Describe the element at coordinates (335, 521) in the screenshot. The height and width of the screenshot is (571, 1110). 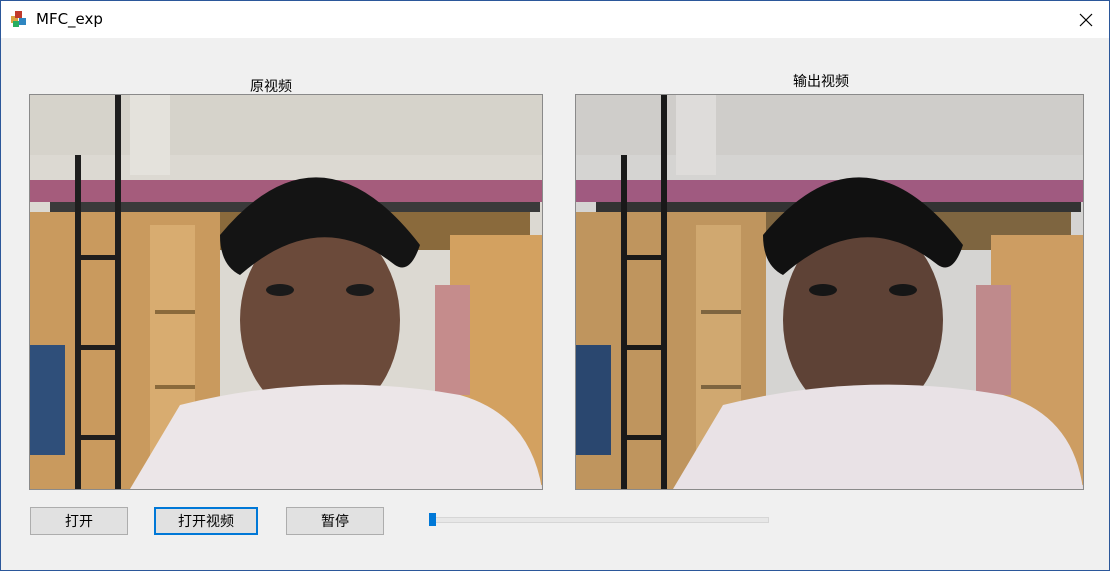
I see `pause-button: 暂停` at that location.